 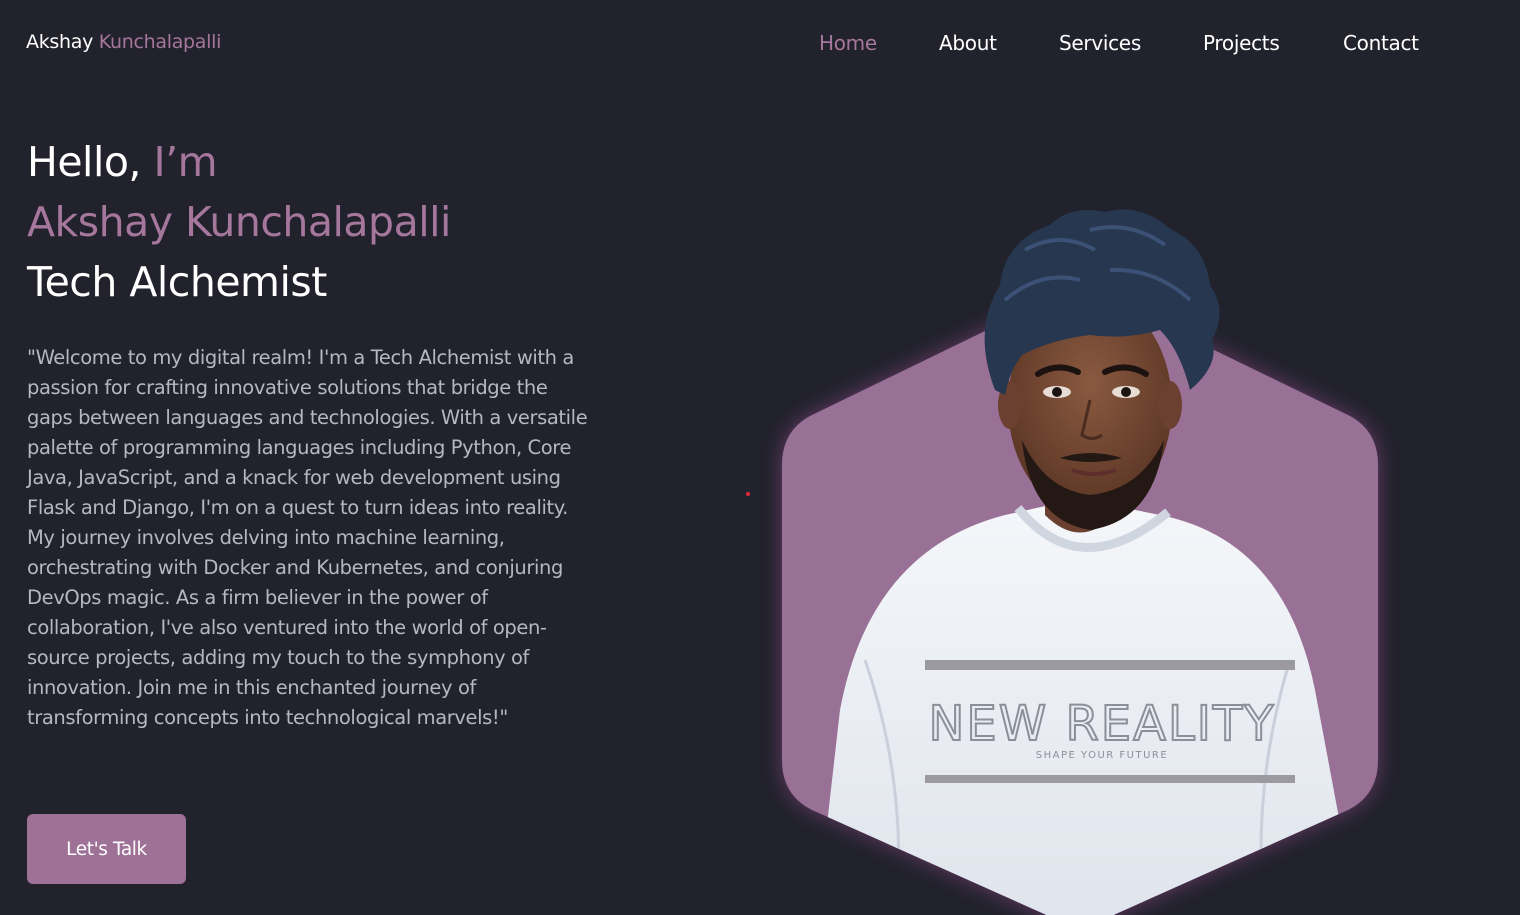 What do you see at coordinates (185, 162) in the screenshot?
I see `greeting-accent: I’m` at bounding box center [185, 162].